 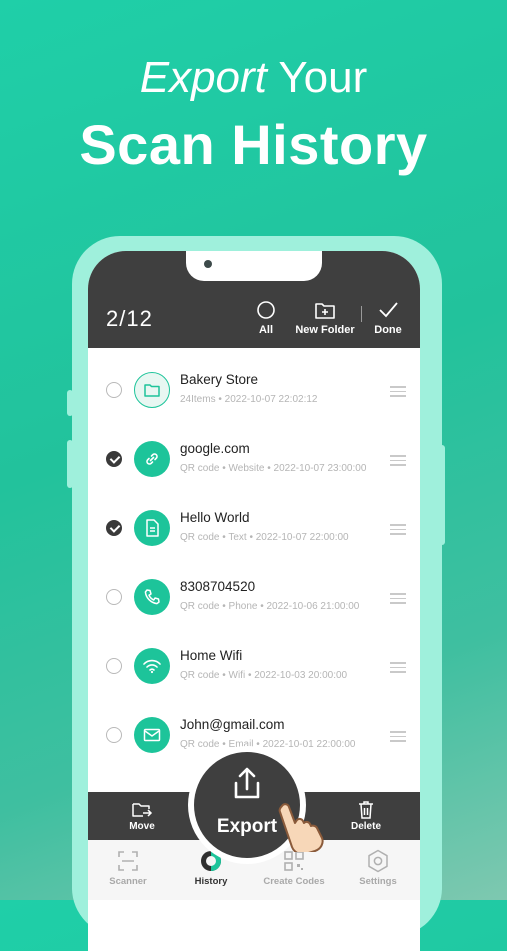 I want to click on headline-rest: Your, so click(x=317, y=77).